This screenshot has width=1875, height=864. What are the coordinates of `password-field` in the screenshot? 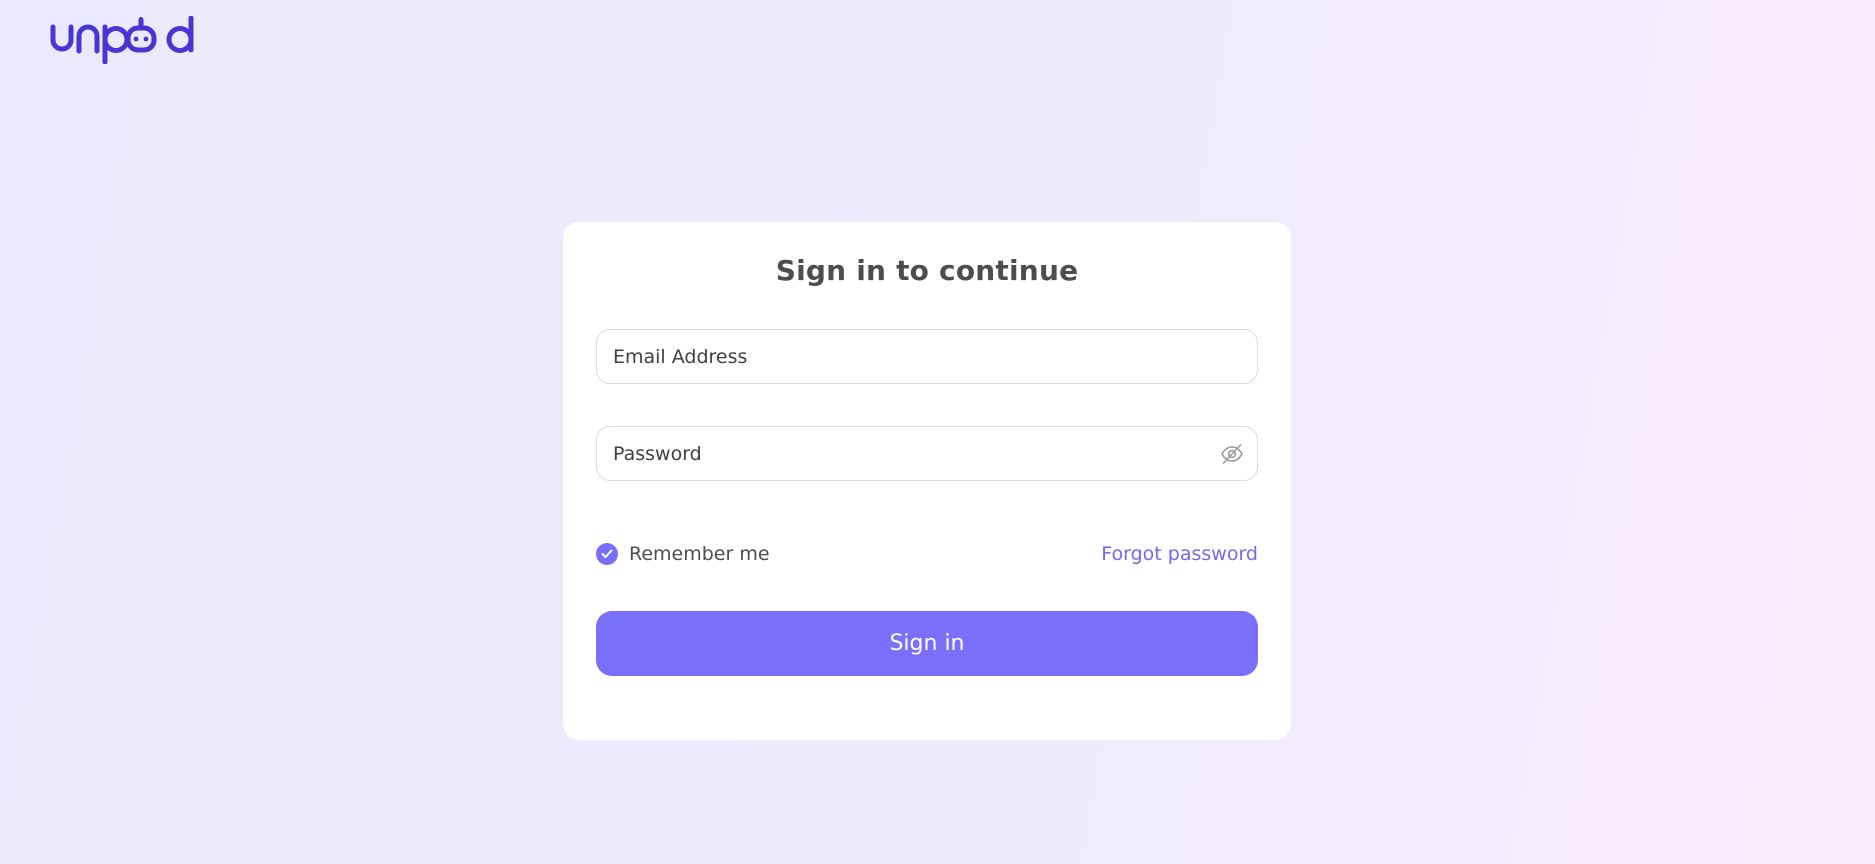 It's located at (903, 453).